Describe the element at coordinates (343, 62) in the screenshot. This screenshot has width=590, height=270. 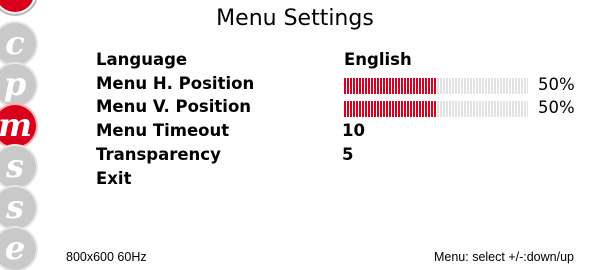
I see `menu-item-language: Language English` at that location.